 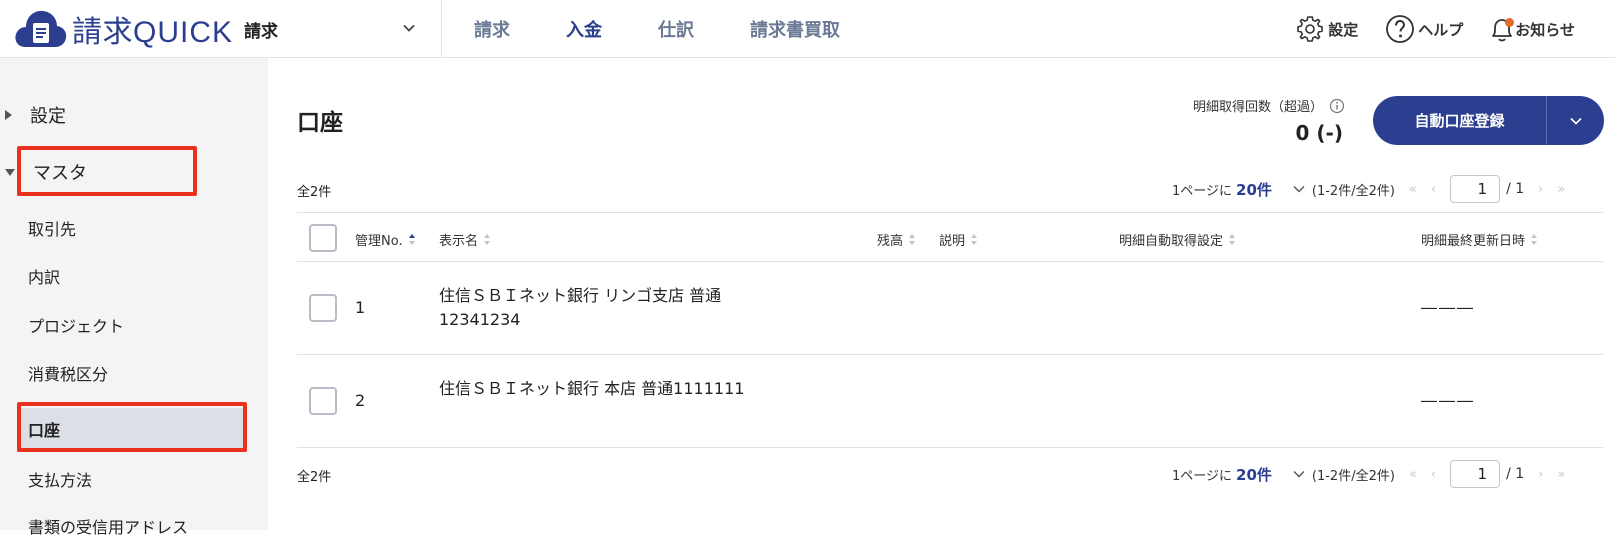 I want to click on column-header-description: 説明, so click(x=958, y=239).